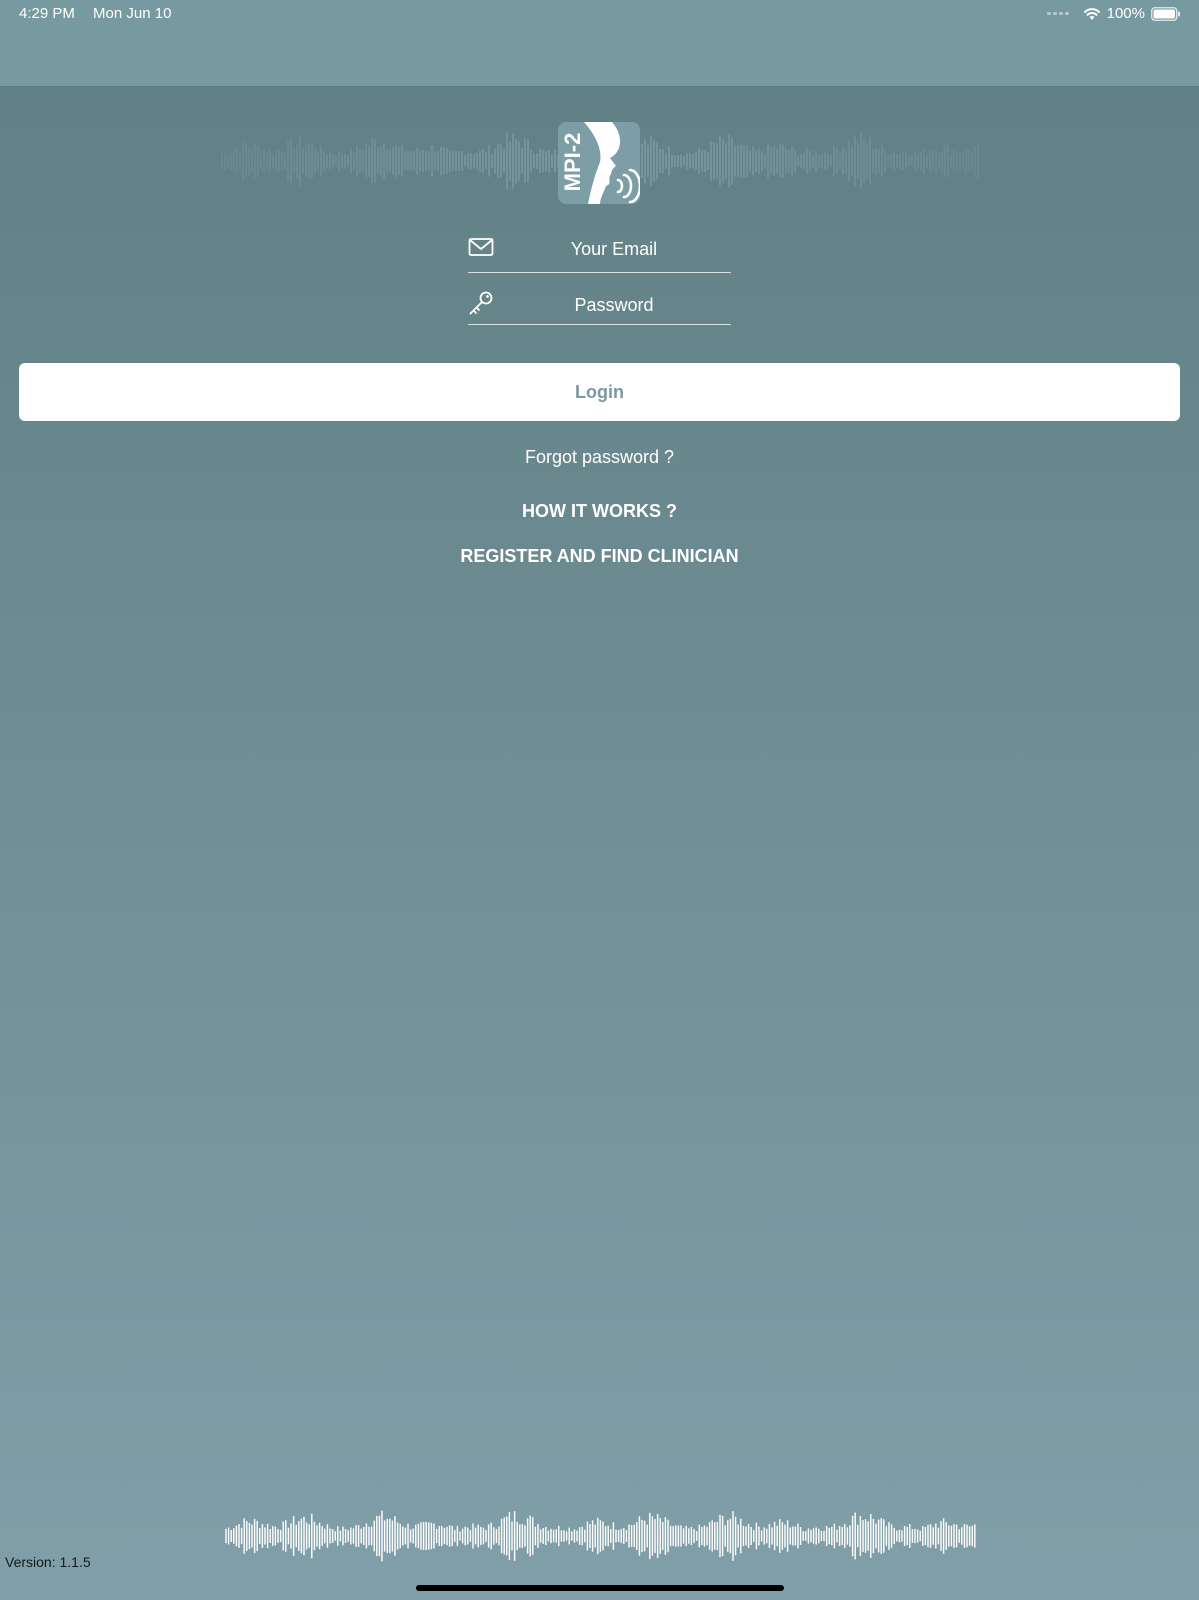  What do you see at coordinates (132, 13) in the screenshot?
I see `status-date: Mon Jun 10` at bounding box center [132, 13].